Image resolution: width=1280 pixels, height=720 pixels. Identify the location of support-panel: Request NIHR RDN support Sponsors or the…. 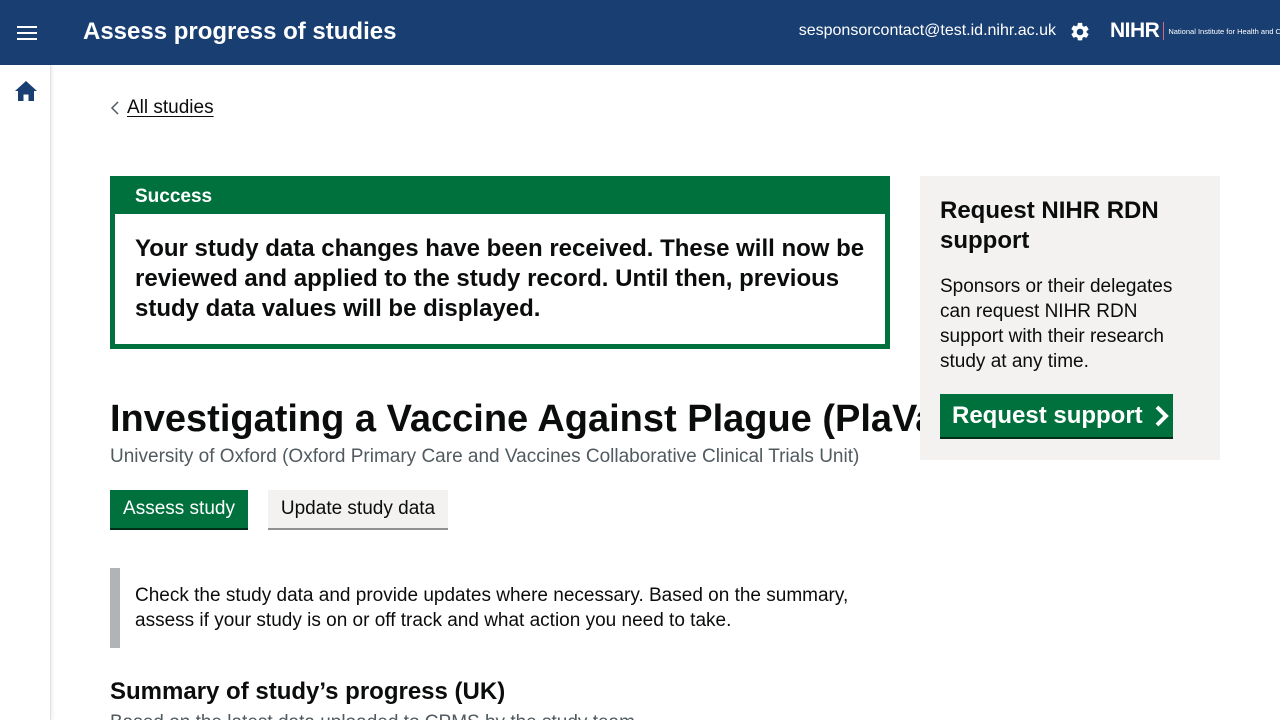
(1070, 318).